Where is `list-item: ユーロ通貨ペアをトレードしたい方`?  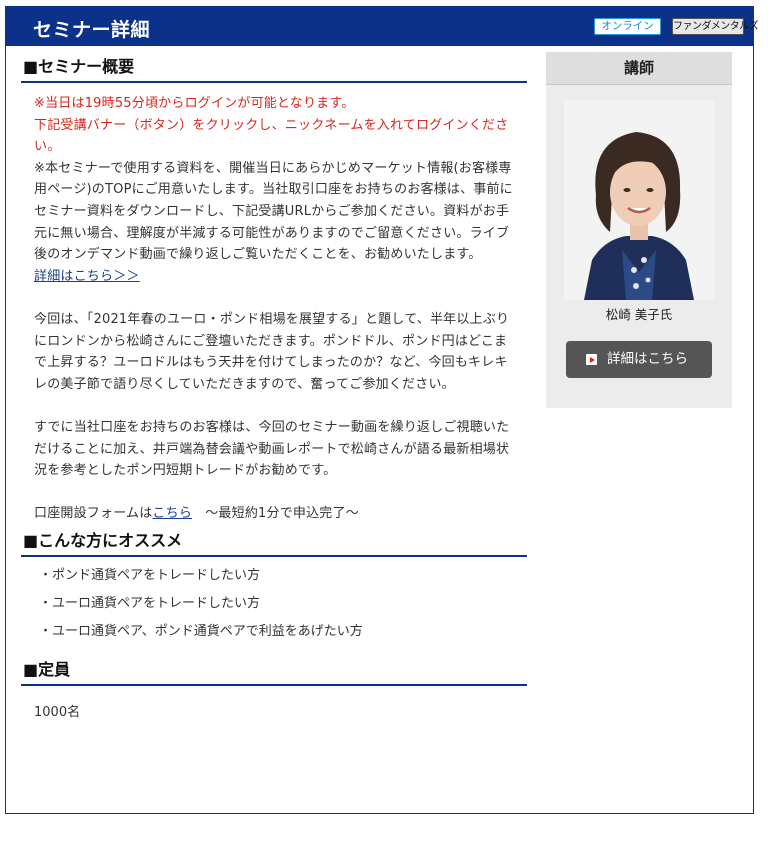 list-item: ユーロ通貨ペアをトレードしたい方 is located at coordinates (283, 608).